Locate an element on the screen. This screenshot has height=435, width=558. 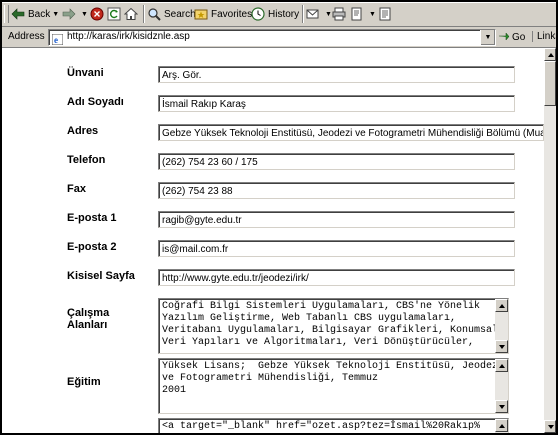
search-icon is located at coordinates (154, 14).